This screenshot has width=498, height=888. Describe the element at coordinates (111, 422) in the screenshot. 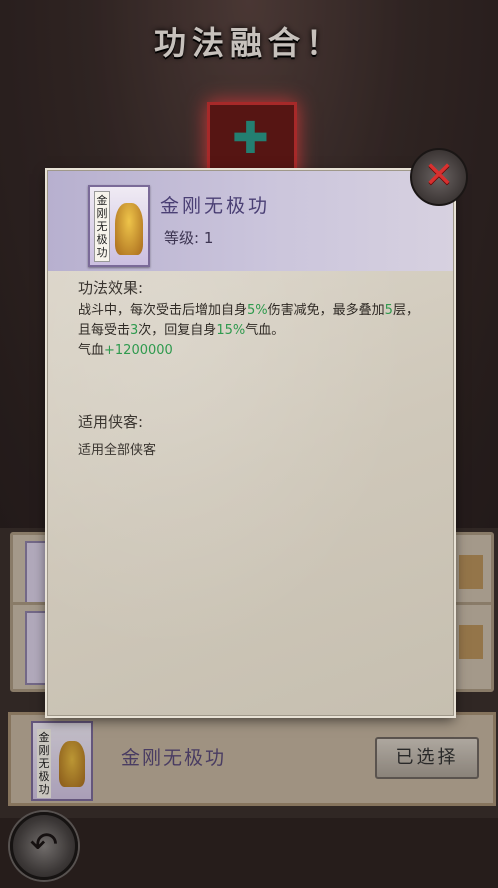

I see `applicable-label: 适用侠客:` at that location.